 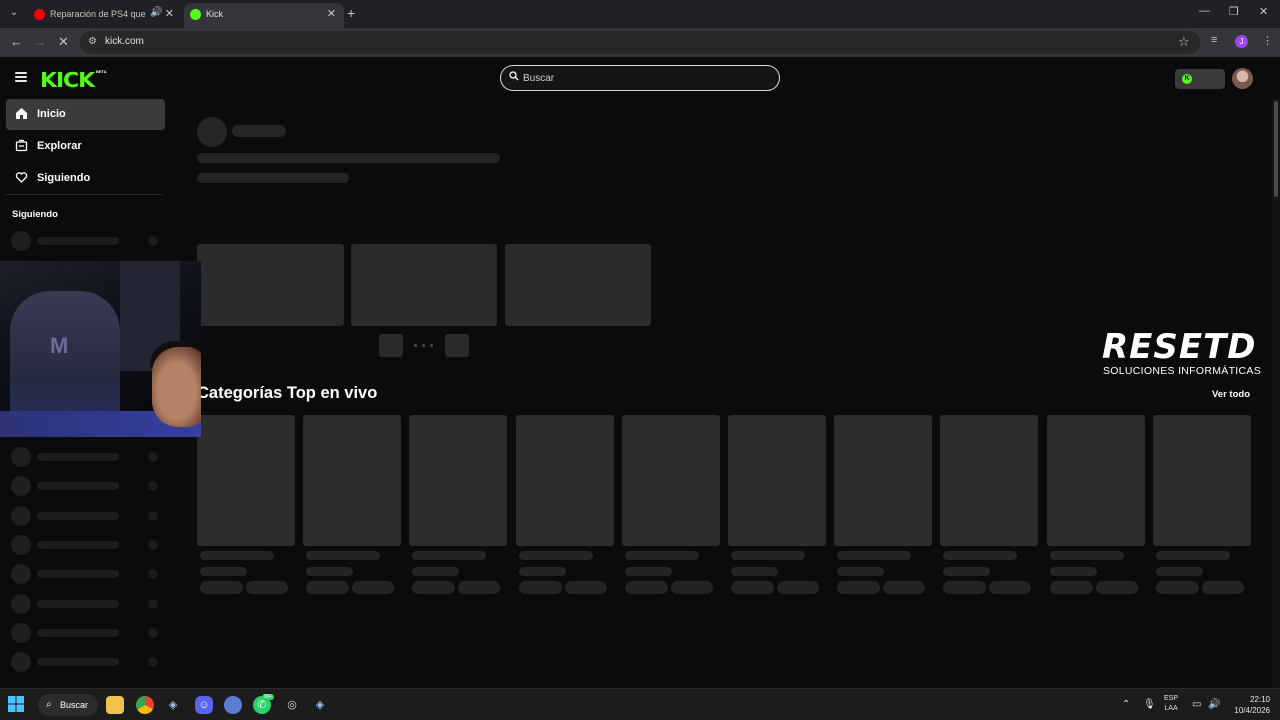 What do you see at coordinates (21, 77) in the screenshot?
I see `hamburger-menu-icon` at bounding box center [21, 77].